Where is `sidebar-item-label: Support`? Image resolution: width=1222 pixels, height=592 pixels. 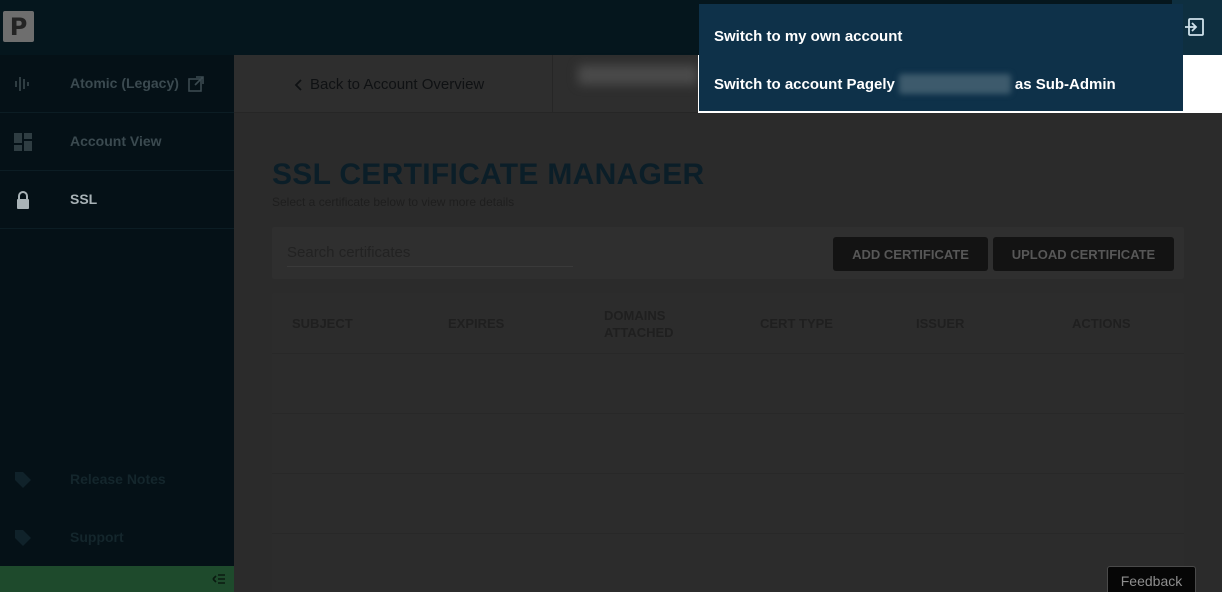
sidebar-item-label: Support is located at coordinates (97, 537).